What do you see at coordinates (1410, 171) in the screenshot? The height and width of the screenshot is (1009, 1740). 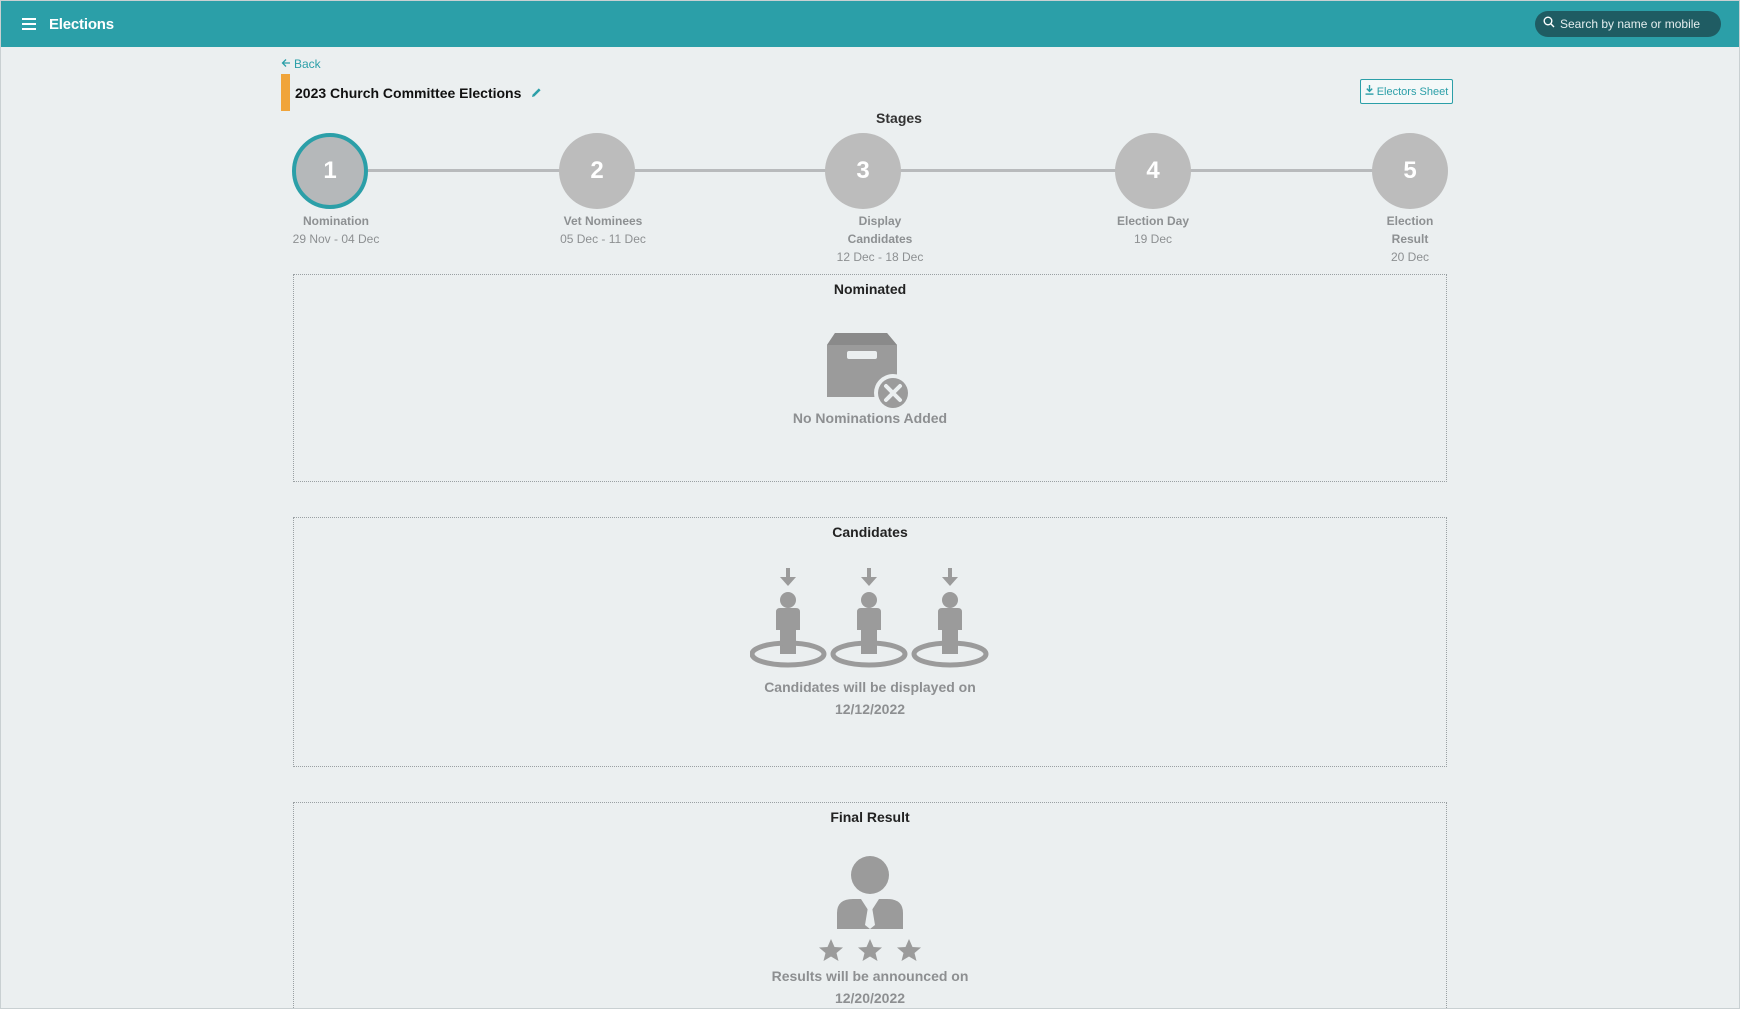 I see `step-number: 5` at bounding box center [1410, 171].